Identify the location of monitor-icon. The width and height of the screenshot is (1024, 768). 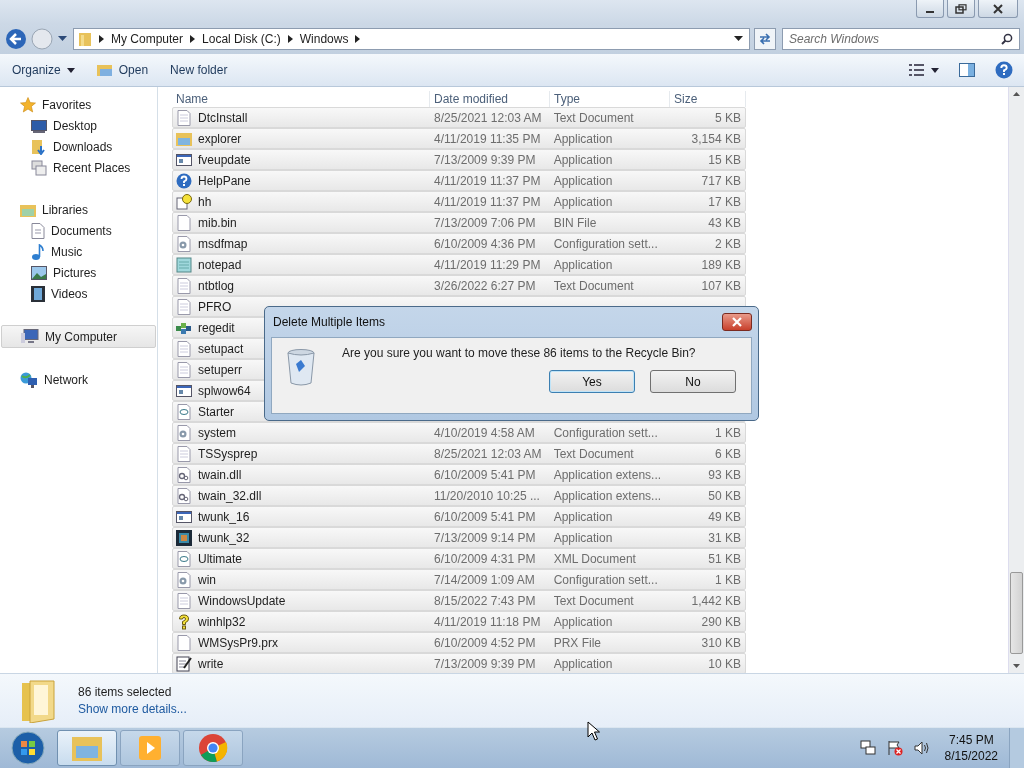
(39, 125).